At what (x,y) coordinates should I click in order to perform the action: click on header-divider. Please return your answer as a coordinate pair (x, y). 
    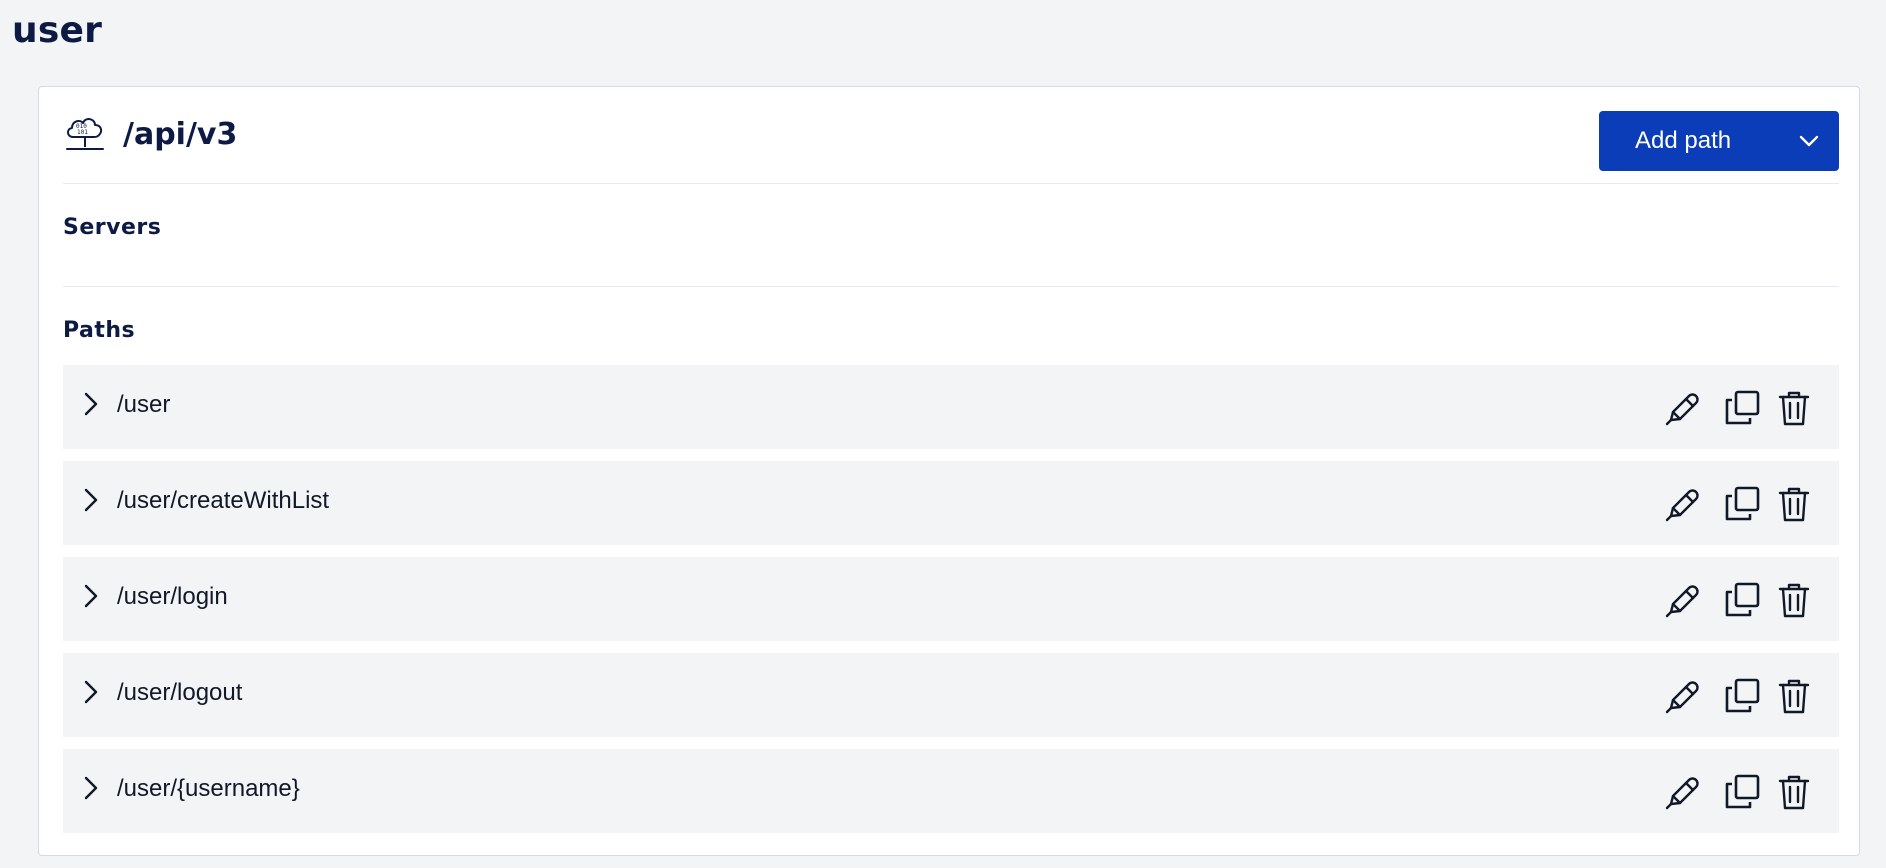
    Looking at the image, I should click on (951, 183).